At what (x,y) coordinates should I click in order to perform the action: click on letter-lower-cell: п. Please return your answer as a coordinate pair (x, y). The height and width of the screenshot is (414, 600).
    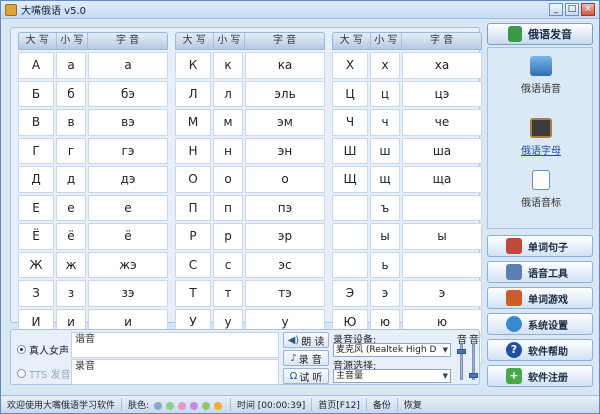
    Looking at the image, I should click on (228, 207).